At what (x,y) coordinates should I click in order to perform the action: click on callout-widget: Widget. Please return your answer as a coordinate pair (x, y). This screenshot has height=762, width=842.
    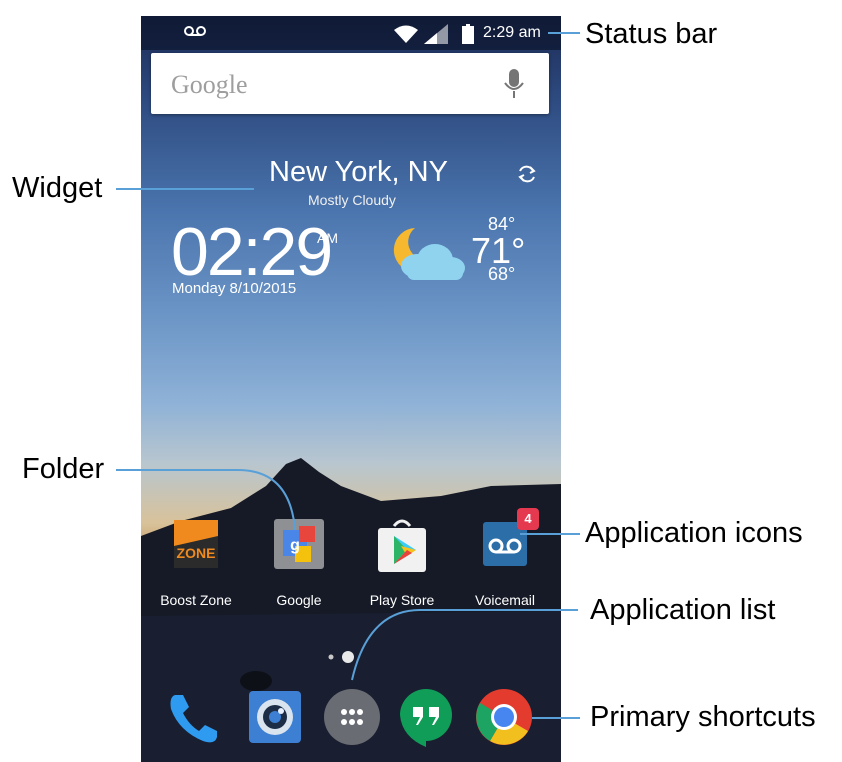
    Looking at the image, I should click on (57, 188).